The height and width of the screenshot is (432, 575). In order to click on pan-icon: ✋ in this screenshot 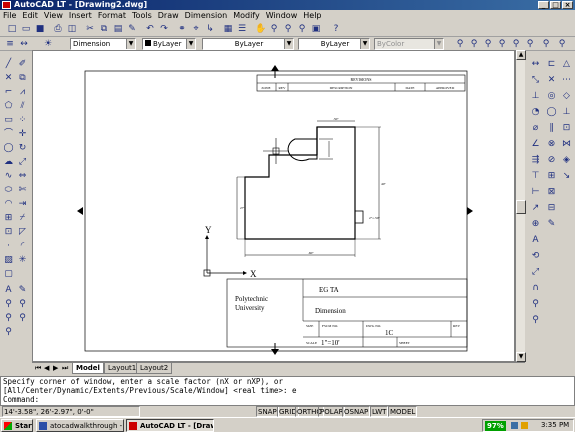, I will do `click(260, 29)`.